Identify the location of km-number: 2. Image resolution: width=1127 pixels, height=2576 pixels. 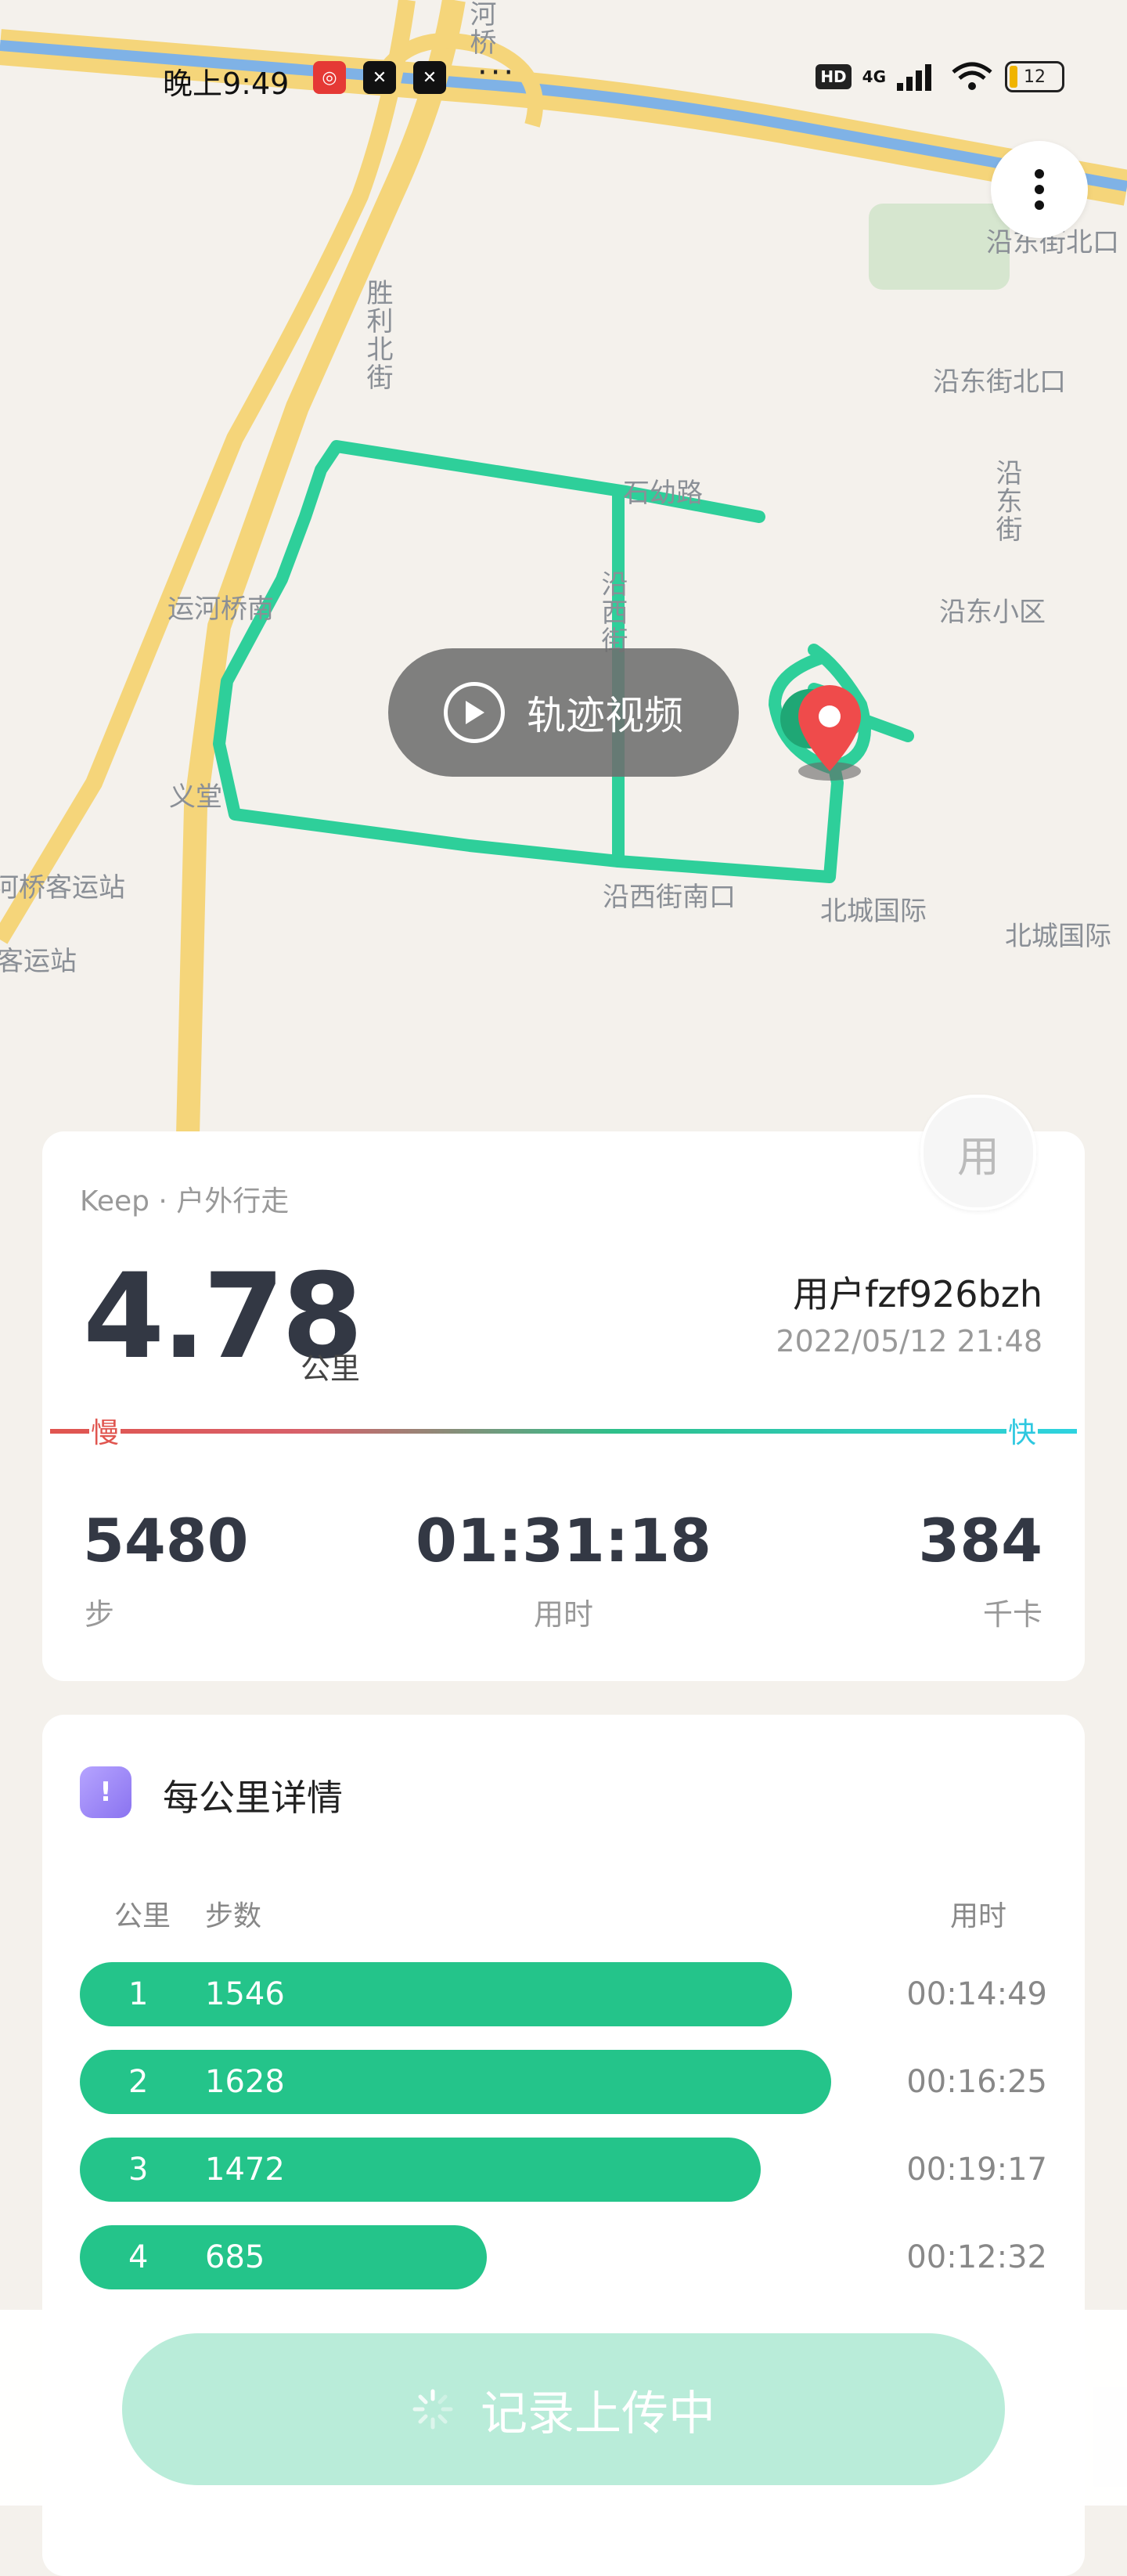
(139, 2082).